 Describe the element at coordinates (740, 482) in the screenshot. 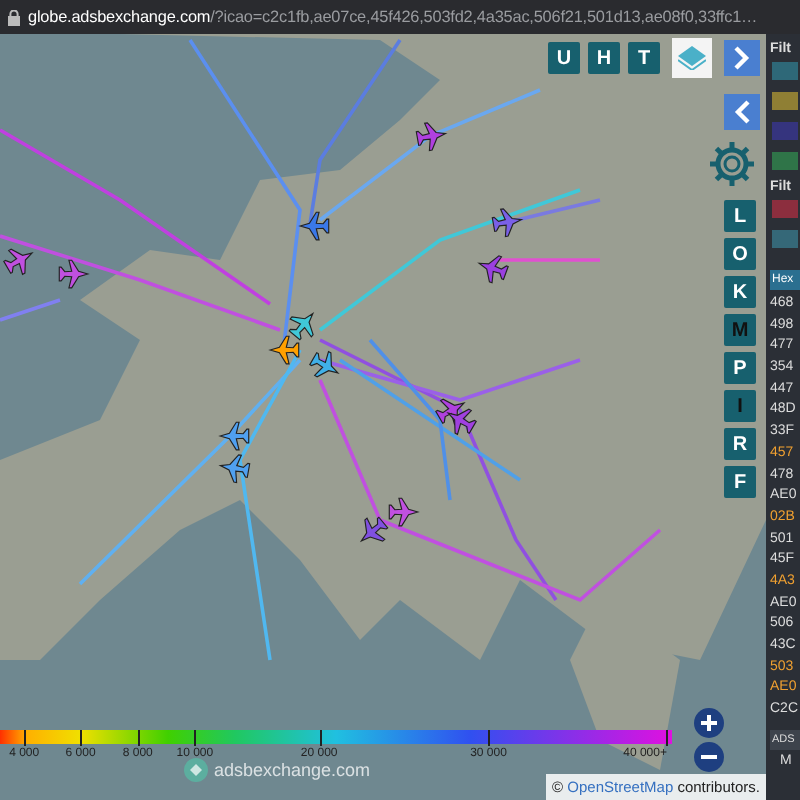

I see `map-toggle-button: F` at that location.